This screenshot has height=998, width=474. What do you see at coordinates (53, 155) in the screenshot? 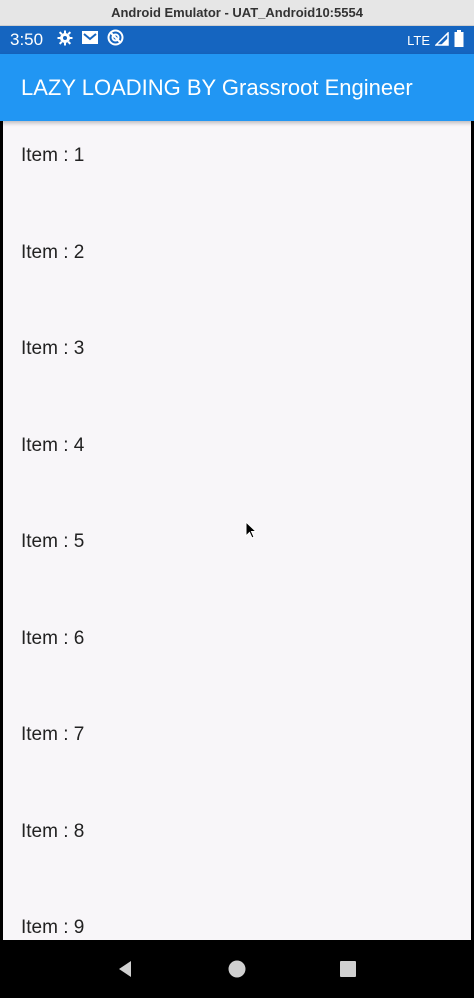
I see `list-item-label: Item : 1` at bounding box center [53, 155].